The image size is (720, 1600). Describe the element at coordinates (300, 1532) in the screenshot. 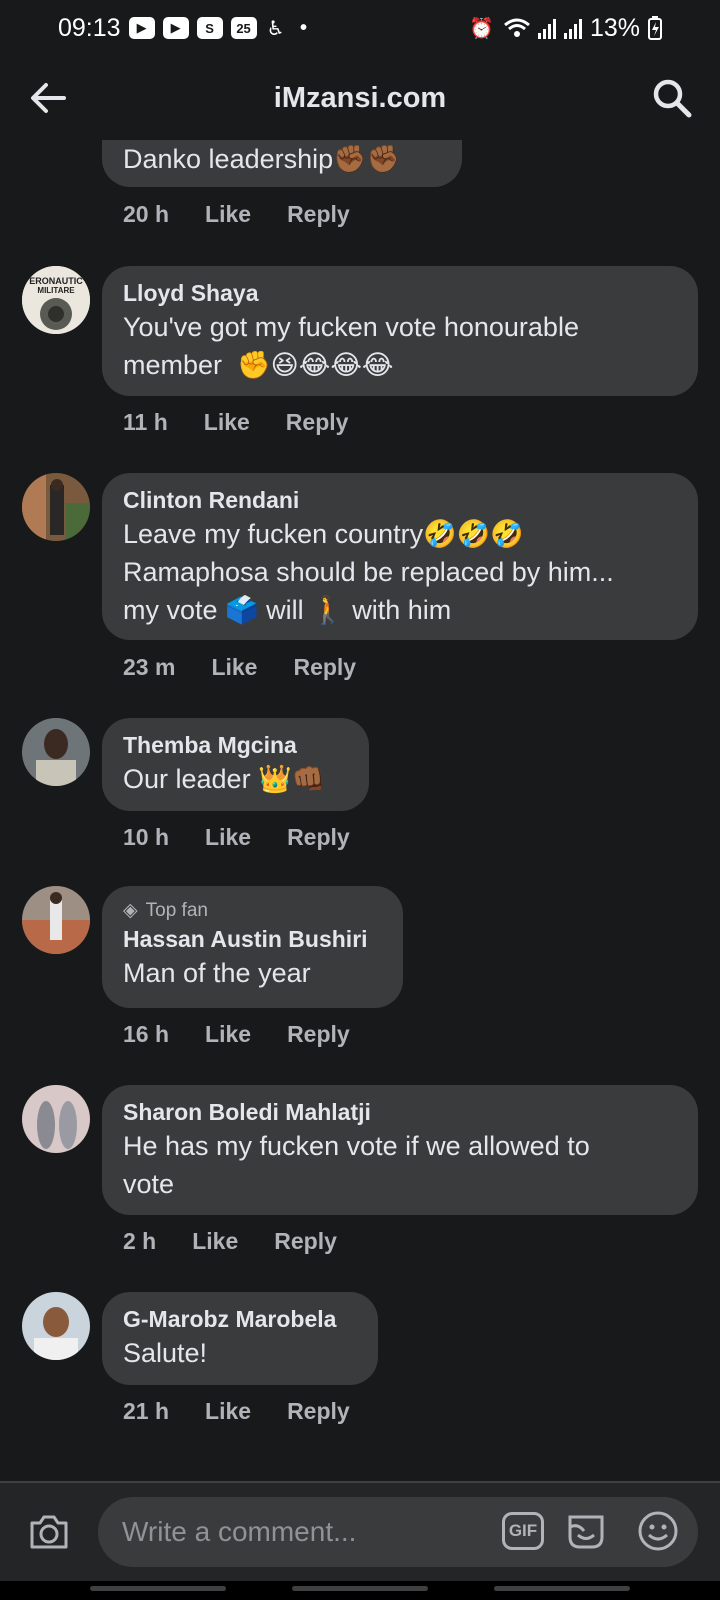

I see `comment-input` at that location.